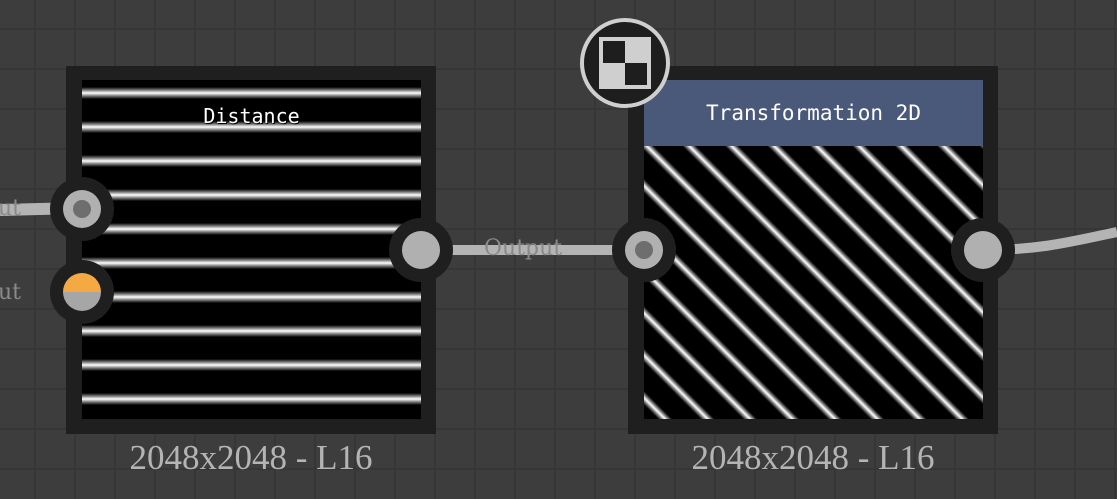 Image resolution: width=1117 pixels, height=499 pixels. Describe the element at coordinates (813, 457) in the screenshot. I see `transformation-2d-resolution-label: 2048x2048 - L16` at that location.